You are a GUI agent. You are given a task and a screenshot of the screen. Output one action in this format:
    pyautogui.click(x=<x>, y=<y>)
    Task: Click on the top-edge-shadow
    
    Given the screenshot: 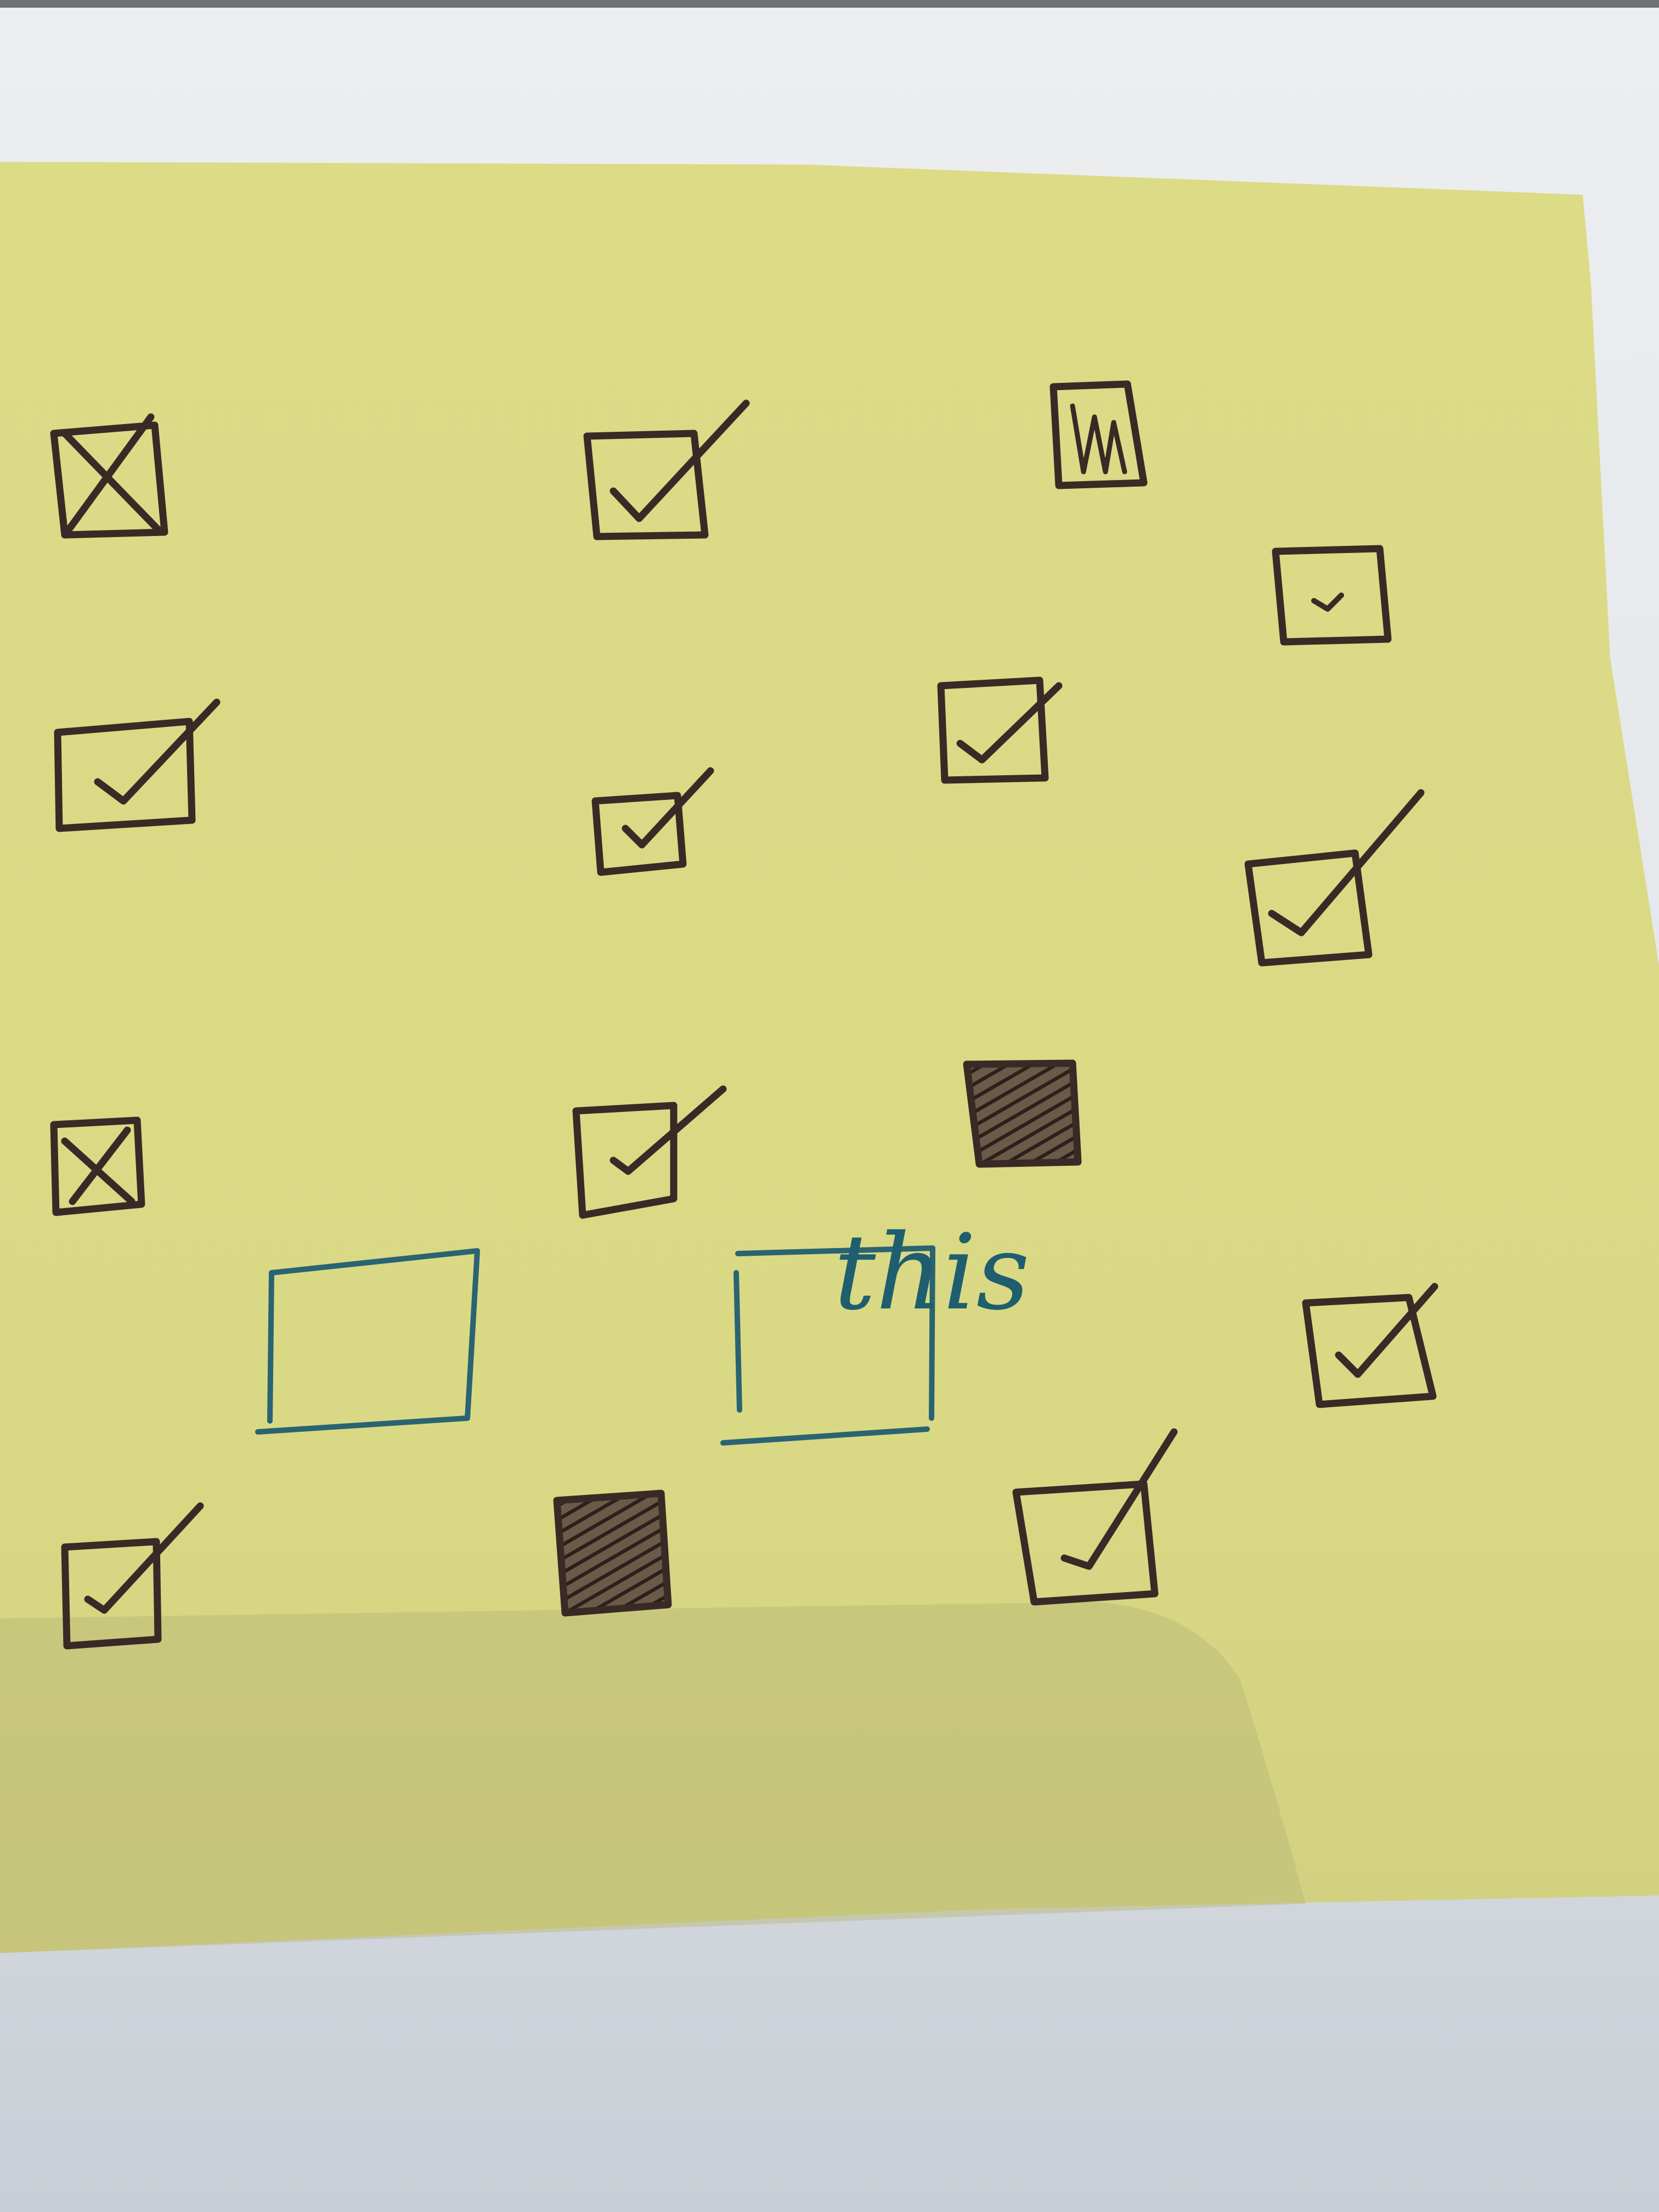 What is the action you would take?
    pyautogui.click(x=830, y=4)
    